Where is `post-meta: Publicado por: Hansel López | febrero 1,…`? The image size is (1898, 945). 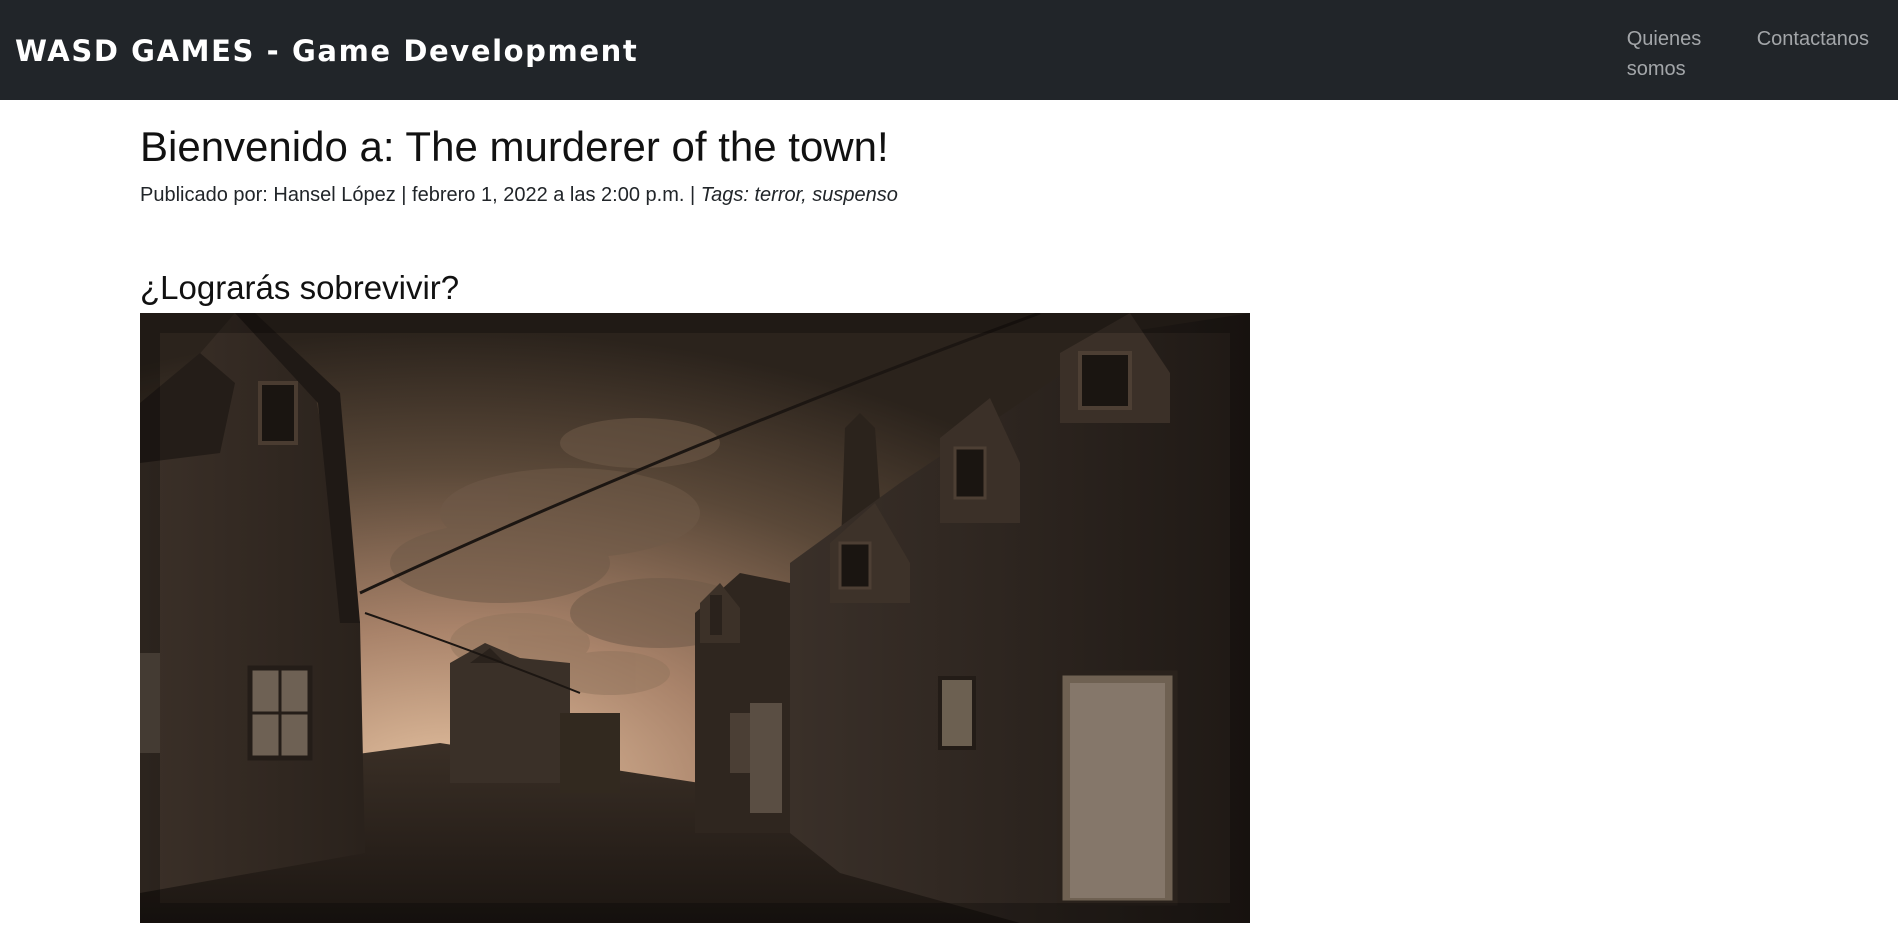
post-meta: Publicado por: Hansel López | febrero 1,… is located at coordinates (1019, 195).